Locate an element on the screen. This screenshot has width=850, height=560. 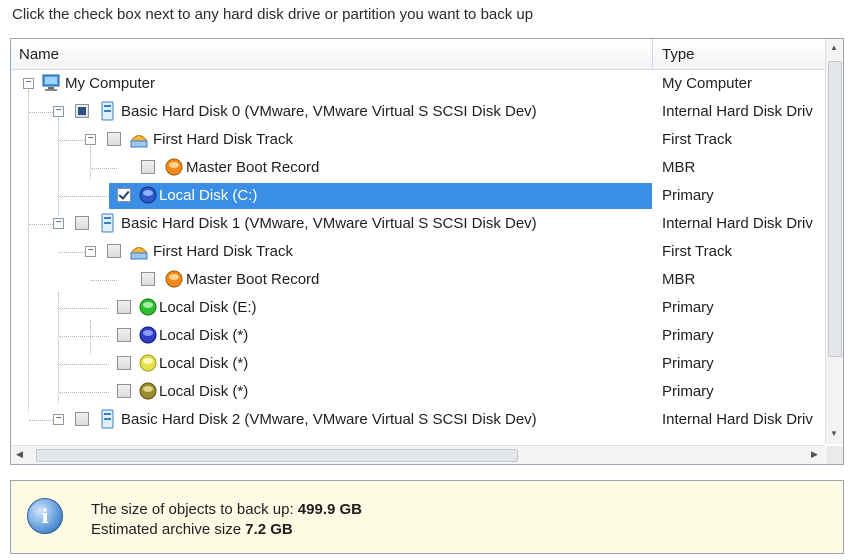
tree-row-first-track-1: − First Hard Disk Track First Track is located at coordinates (418, 252).